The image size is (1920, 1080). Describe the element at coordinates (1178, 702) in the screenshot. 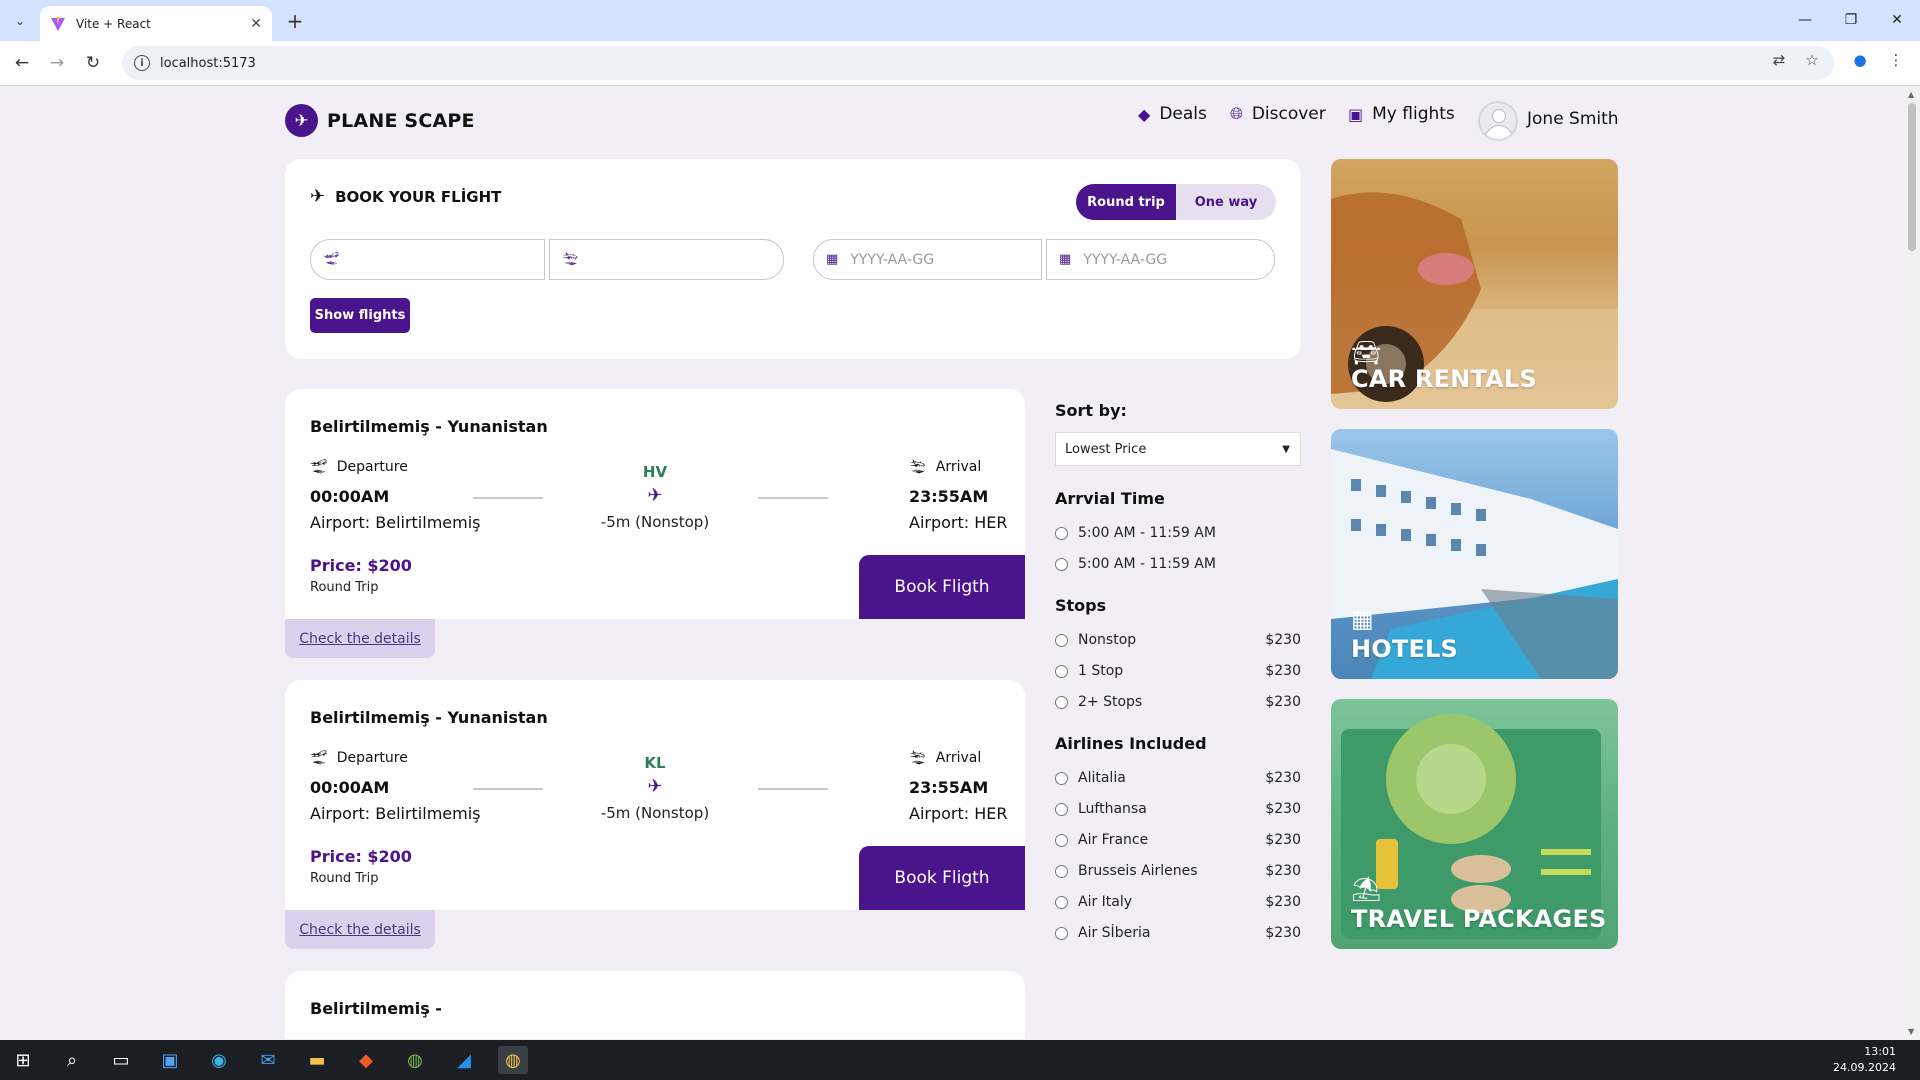

I see `stops-option: 2+ Stops $230` at that location.